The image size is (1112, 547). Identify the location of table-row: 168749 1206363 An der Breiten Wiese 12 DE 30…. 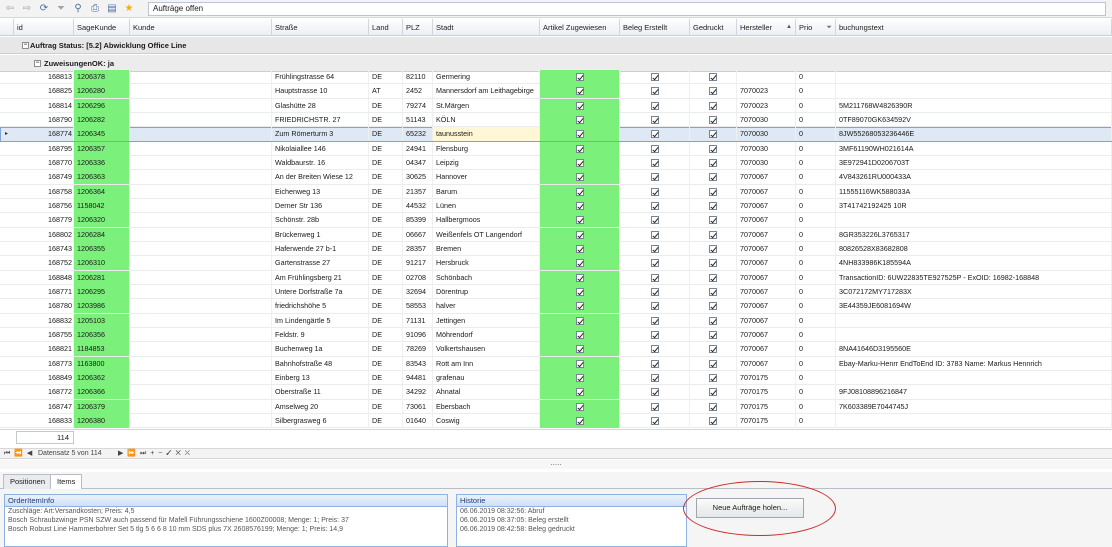
(556, 177).